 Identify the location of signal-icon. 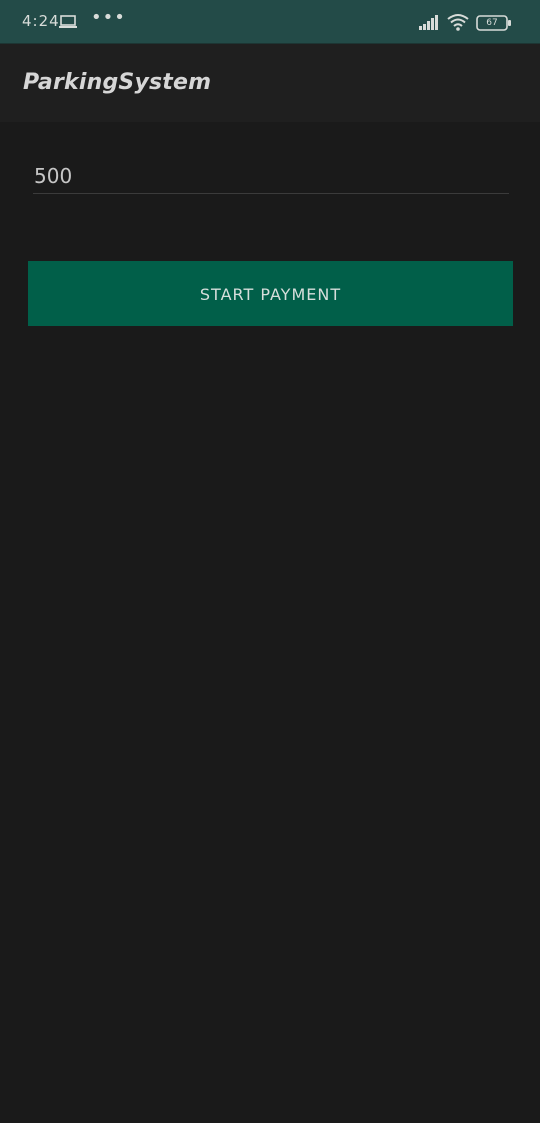
(428, 22).